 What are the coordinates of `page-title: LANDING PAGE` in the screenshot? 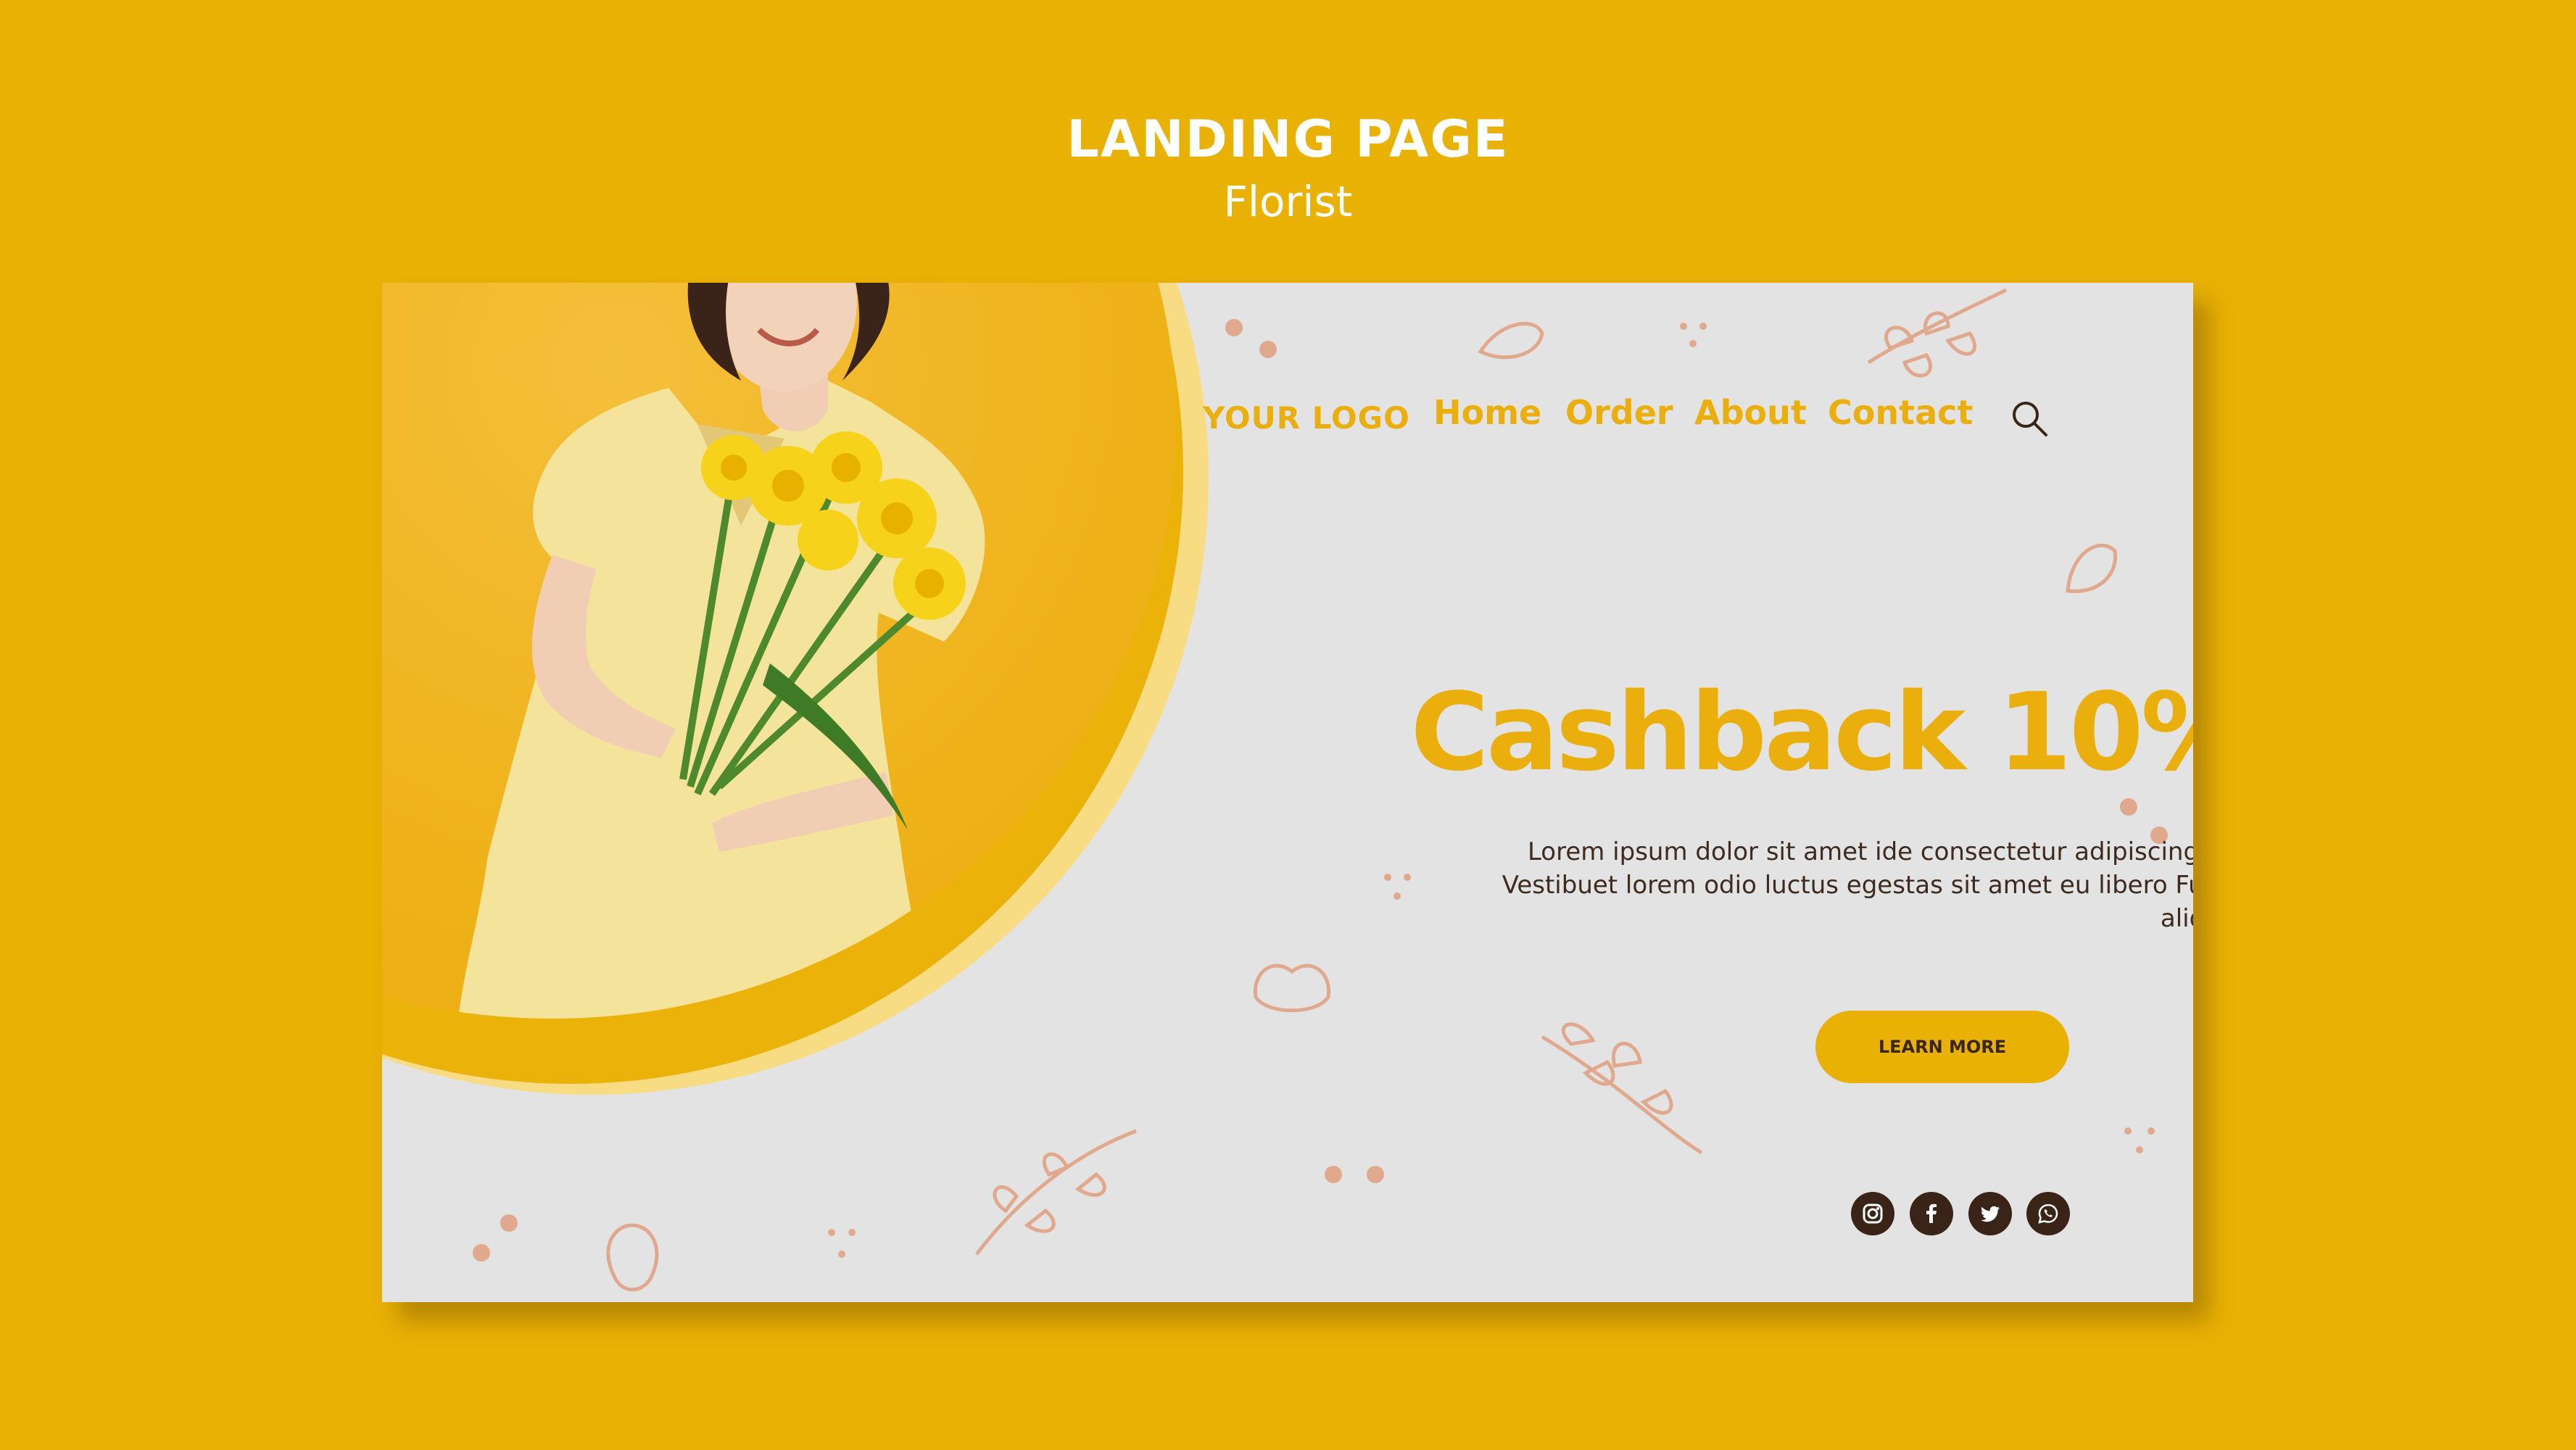 It's located at (1288, 139).